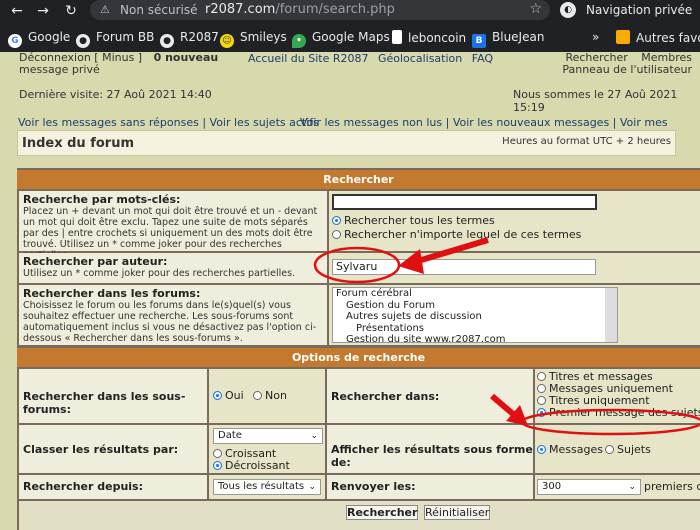 The height and width of the screenshot is (530, 700). Describe the element at coordinates (83, 41) in the screenshot. I see `github-icon: ●` at that location.